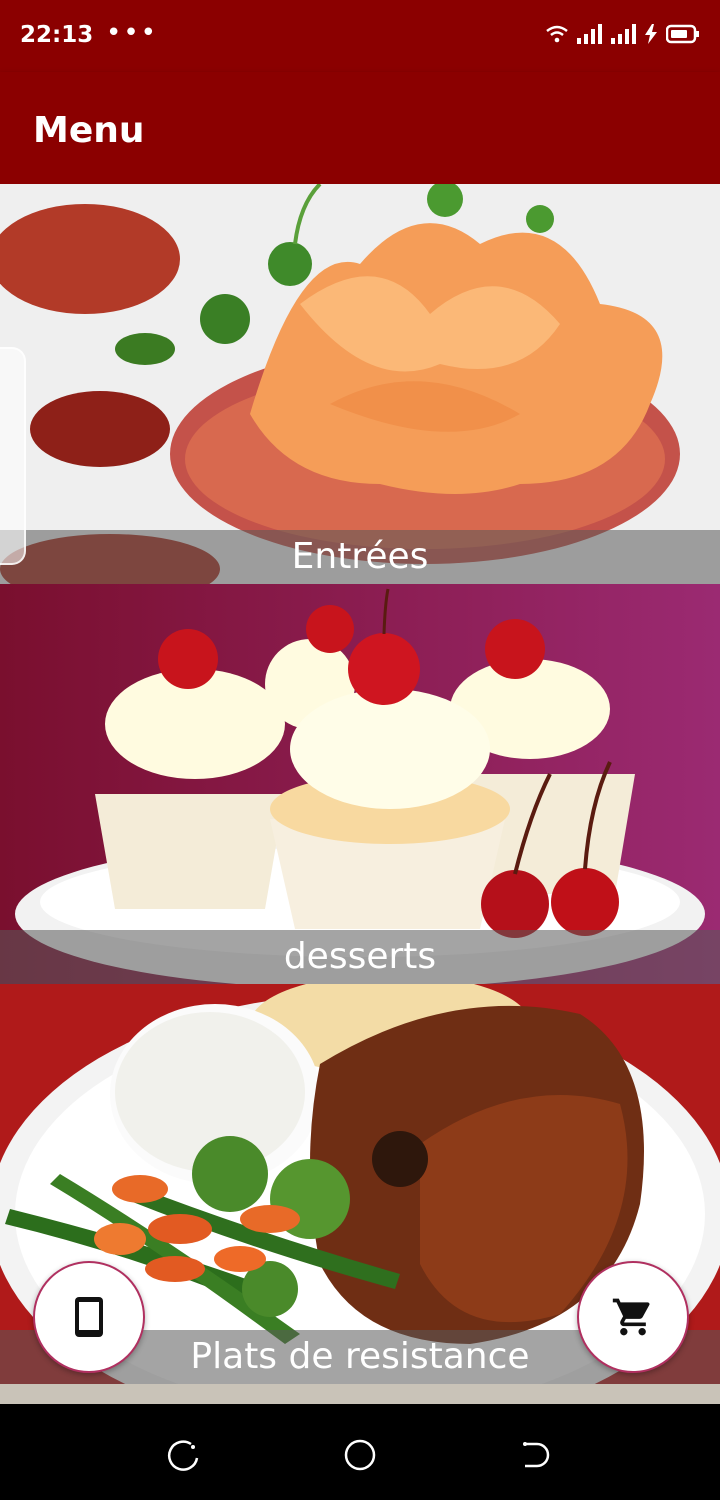 The width and height of the screenshot is (720, 1500). I want to click on phone-icon, so click(89, 1317).